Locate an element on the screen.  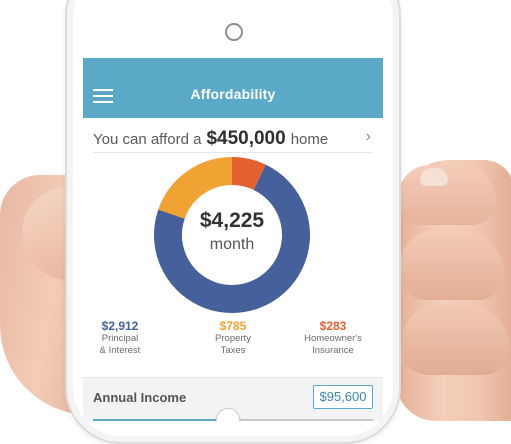
legend-property-taxes: $785 Property Taxes is located at coordinates (233, 338).